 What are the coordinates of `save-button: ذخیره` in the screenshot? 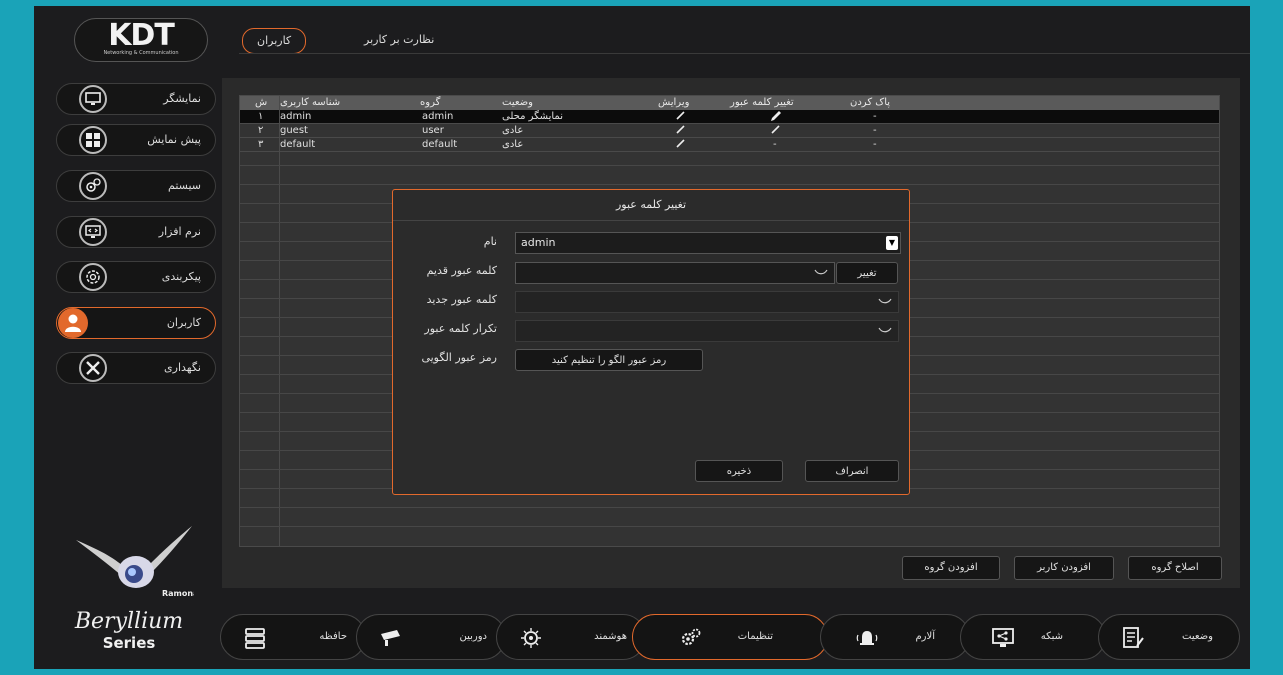 It's located at (739, 471).